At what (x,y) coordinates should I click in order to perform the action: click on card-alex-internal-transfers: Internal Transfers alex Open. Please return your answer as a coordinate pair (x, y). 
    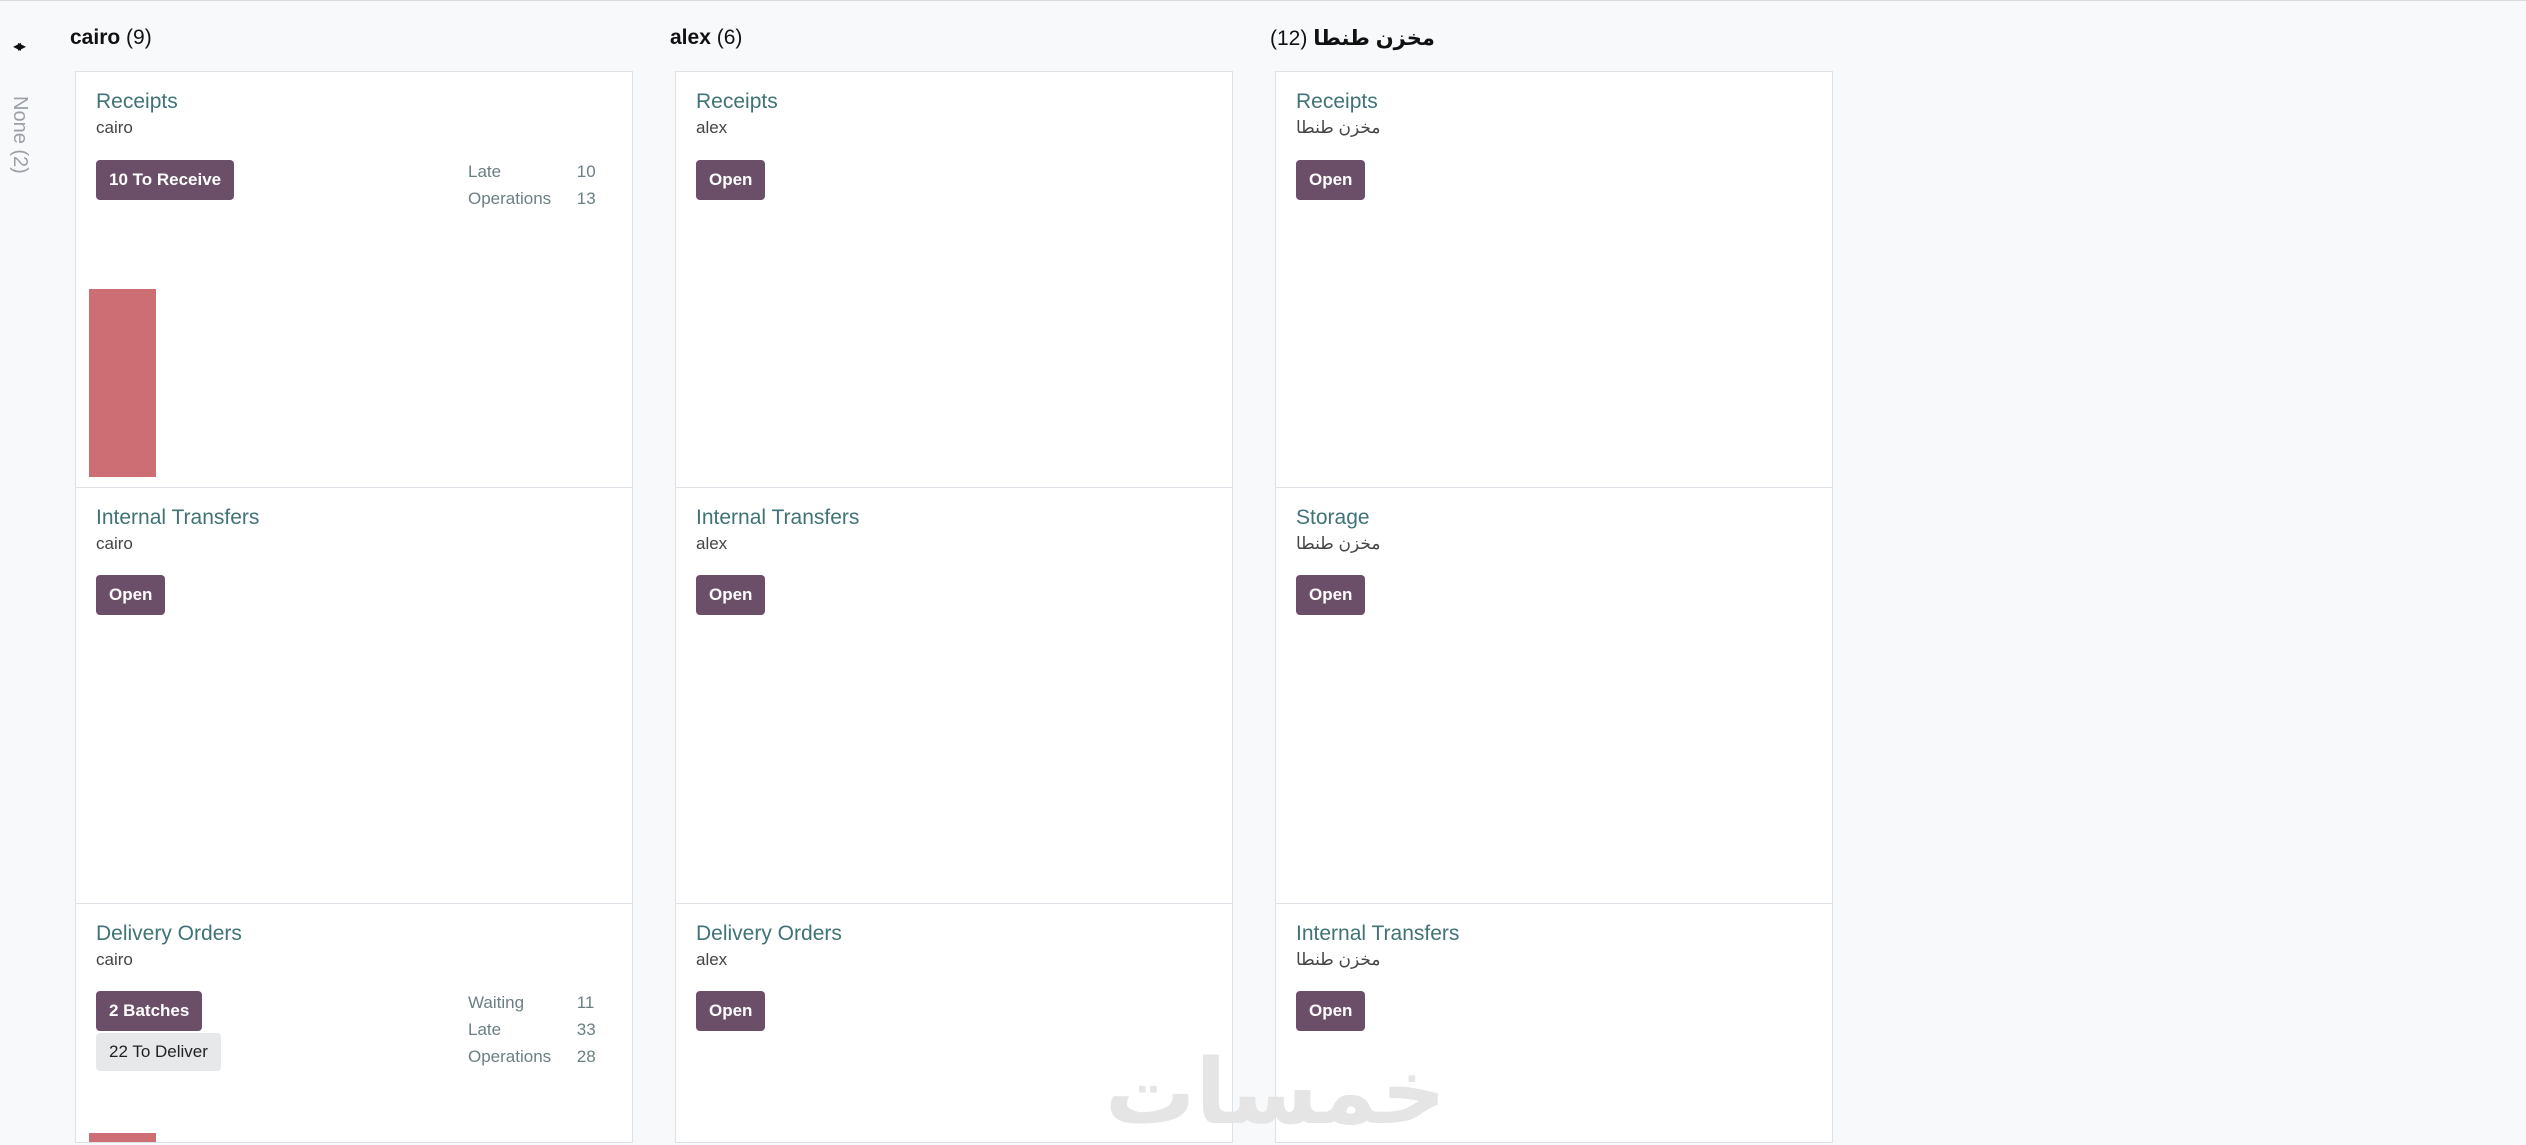
    Looking at the image, I should click on (954, 695).